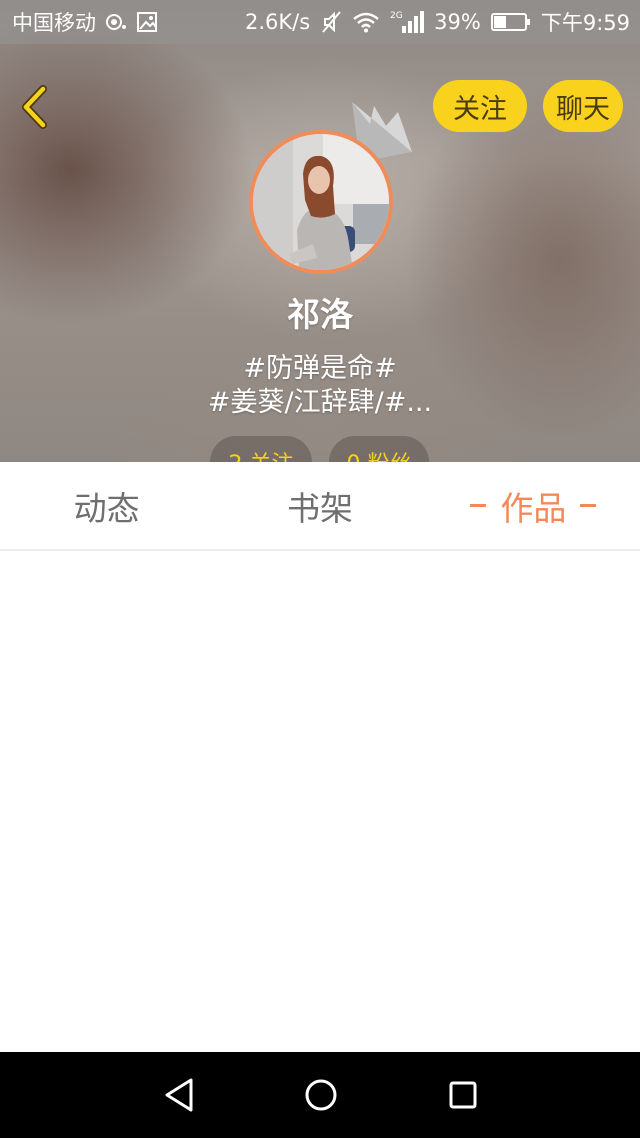 The image size is (640, 1138). What do you see at coordinates (261, 449) in the screenshot?
I see `following-count-button: 2 关注` at bounding box center [261, 449].